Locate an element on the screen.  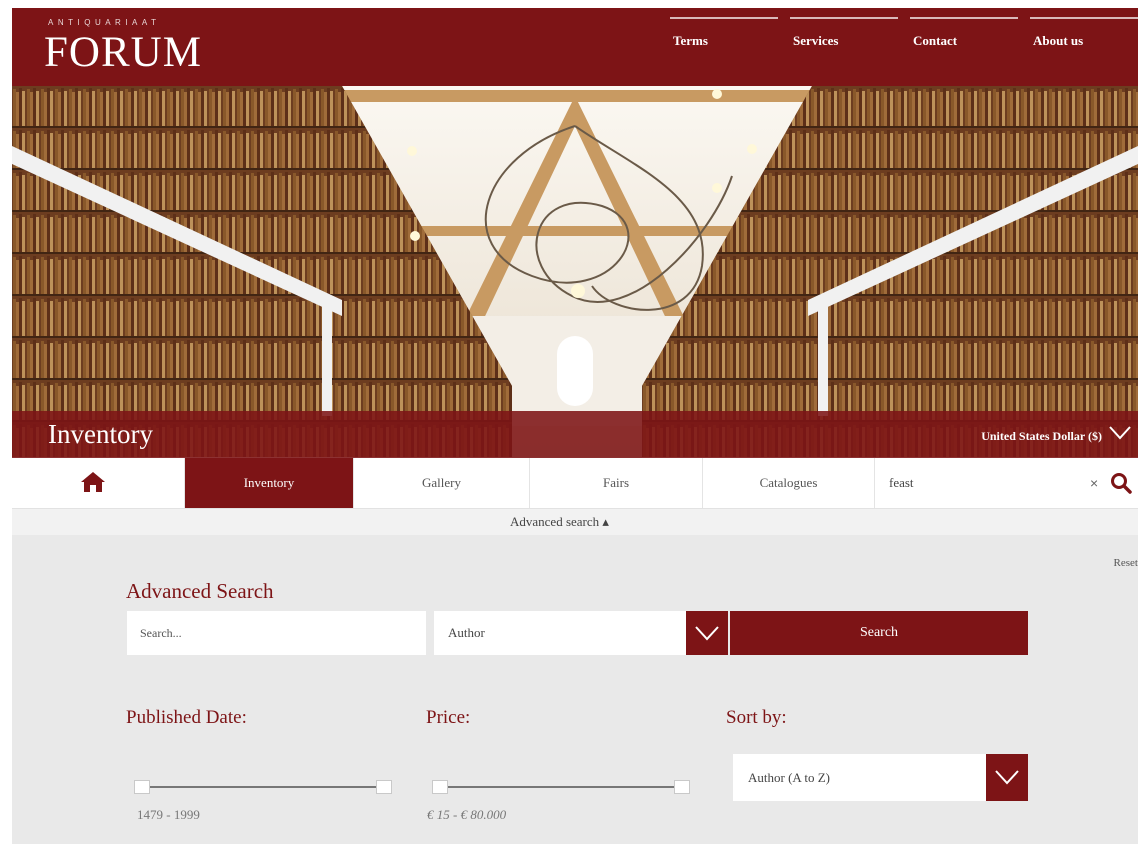
page-title: Inventory is located at coordinates (100, 434).